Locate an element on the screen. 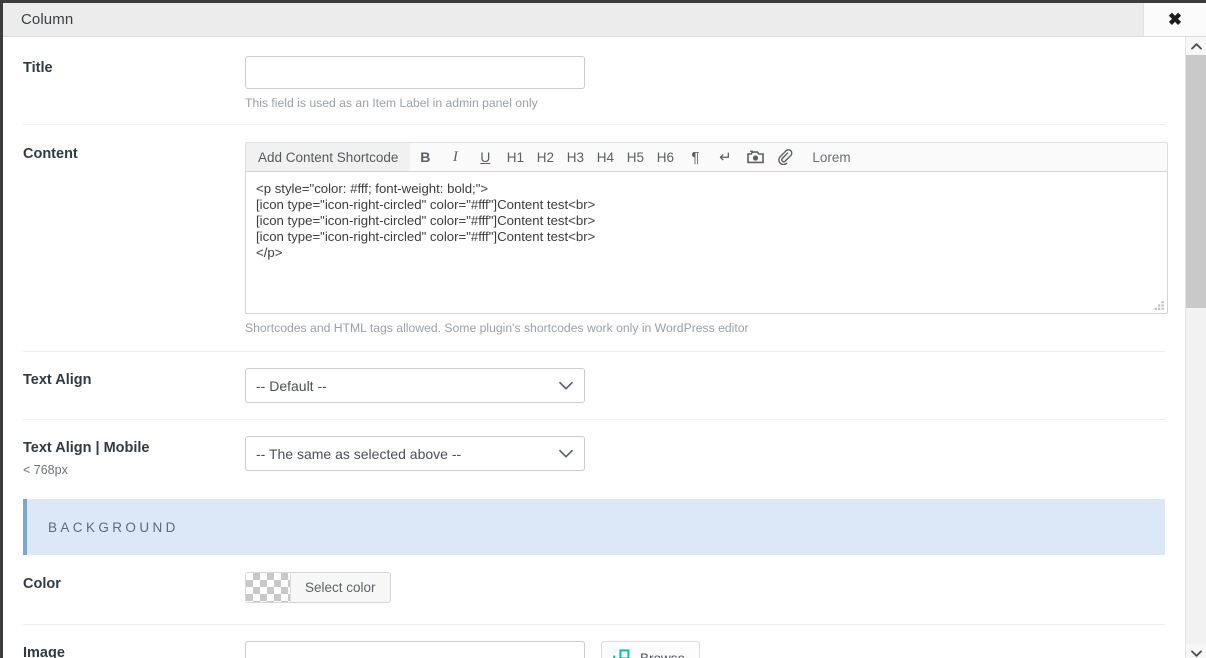 Image resolution: width=1206 pixels, height=658 pixels. close-button: ✖ is located at coordinates (1174, 19).